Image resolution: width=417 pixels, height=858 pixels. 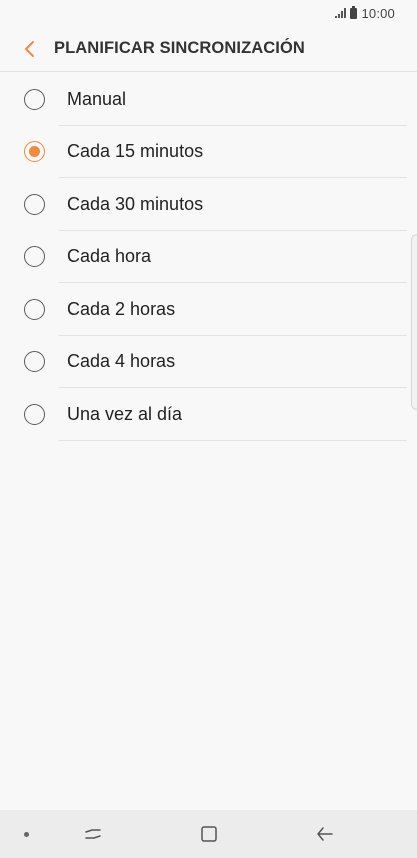 What do you see at coordinates (378, 13) in the screenshot?
I see `status-time: 10:00` at bounding box center [378, 13].